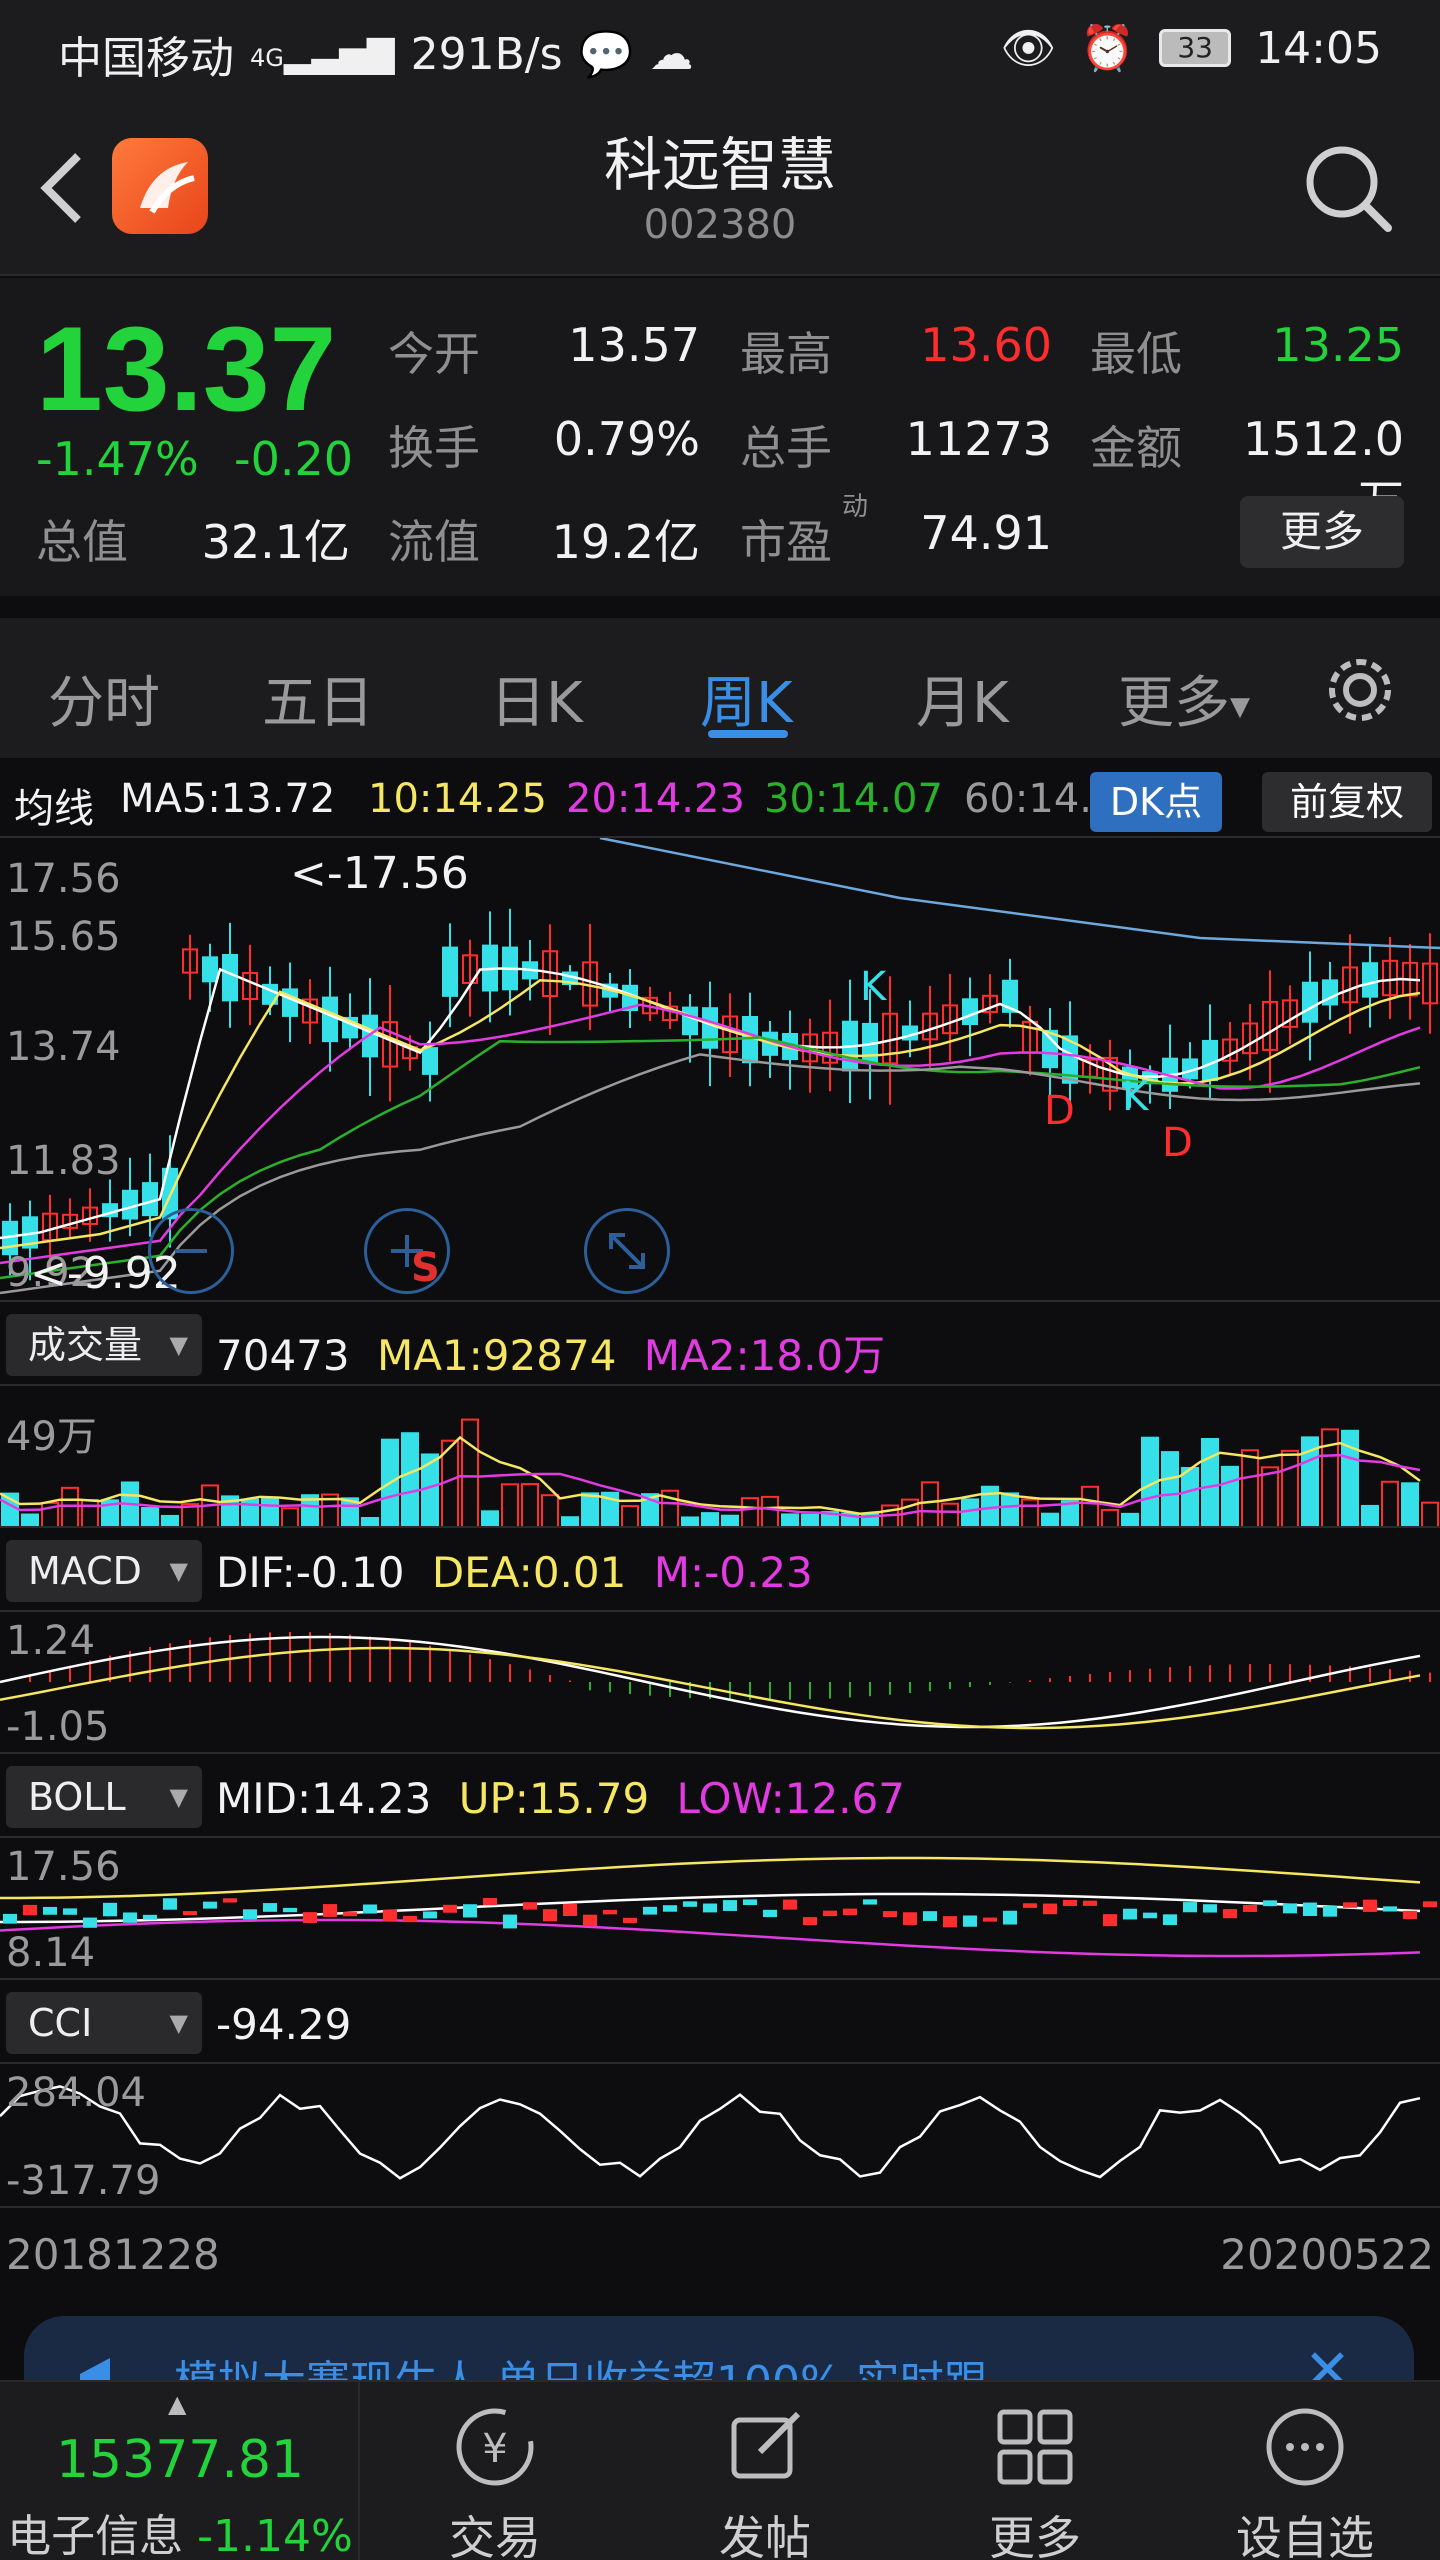 The height and width of the screenshot is (2560, 1440). What do you see at coordinates (104, 1797) in the screenshot?
I see `boll-selector: BOLL ▼` at bounding box center [104, 1797].